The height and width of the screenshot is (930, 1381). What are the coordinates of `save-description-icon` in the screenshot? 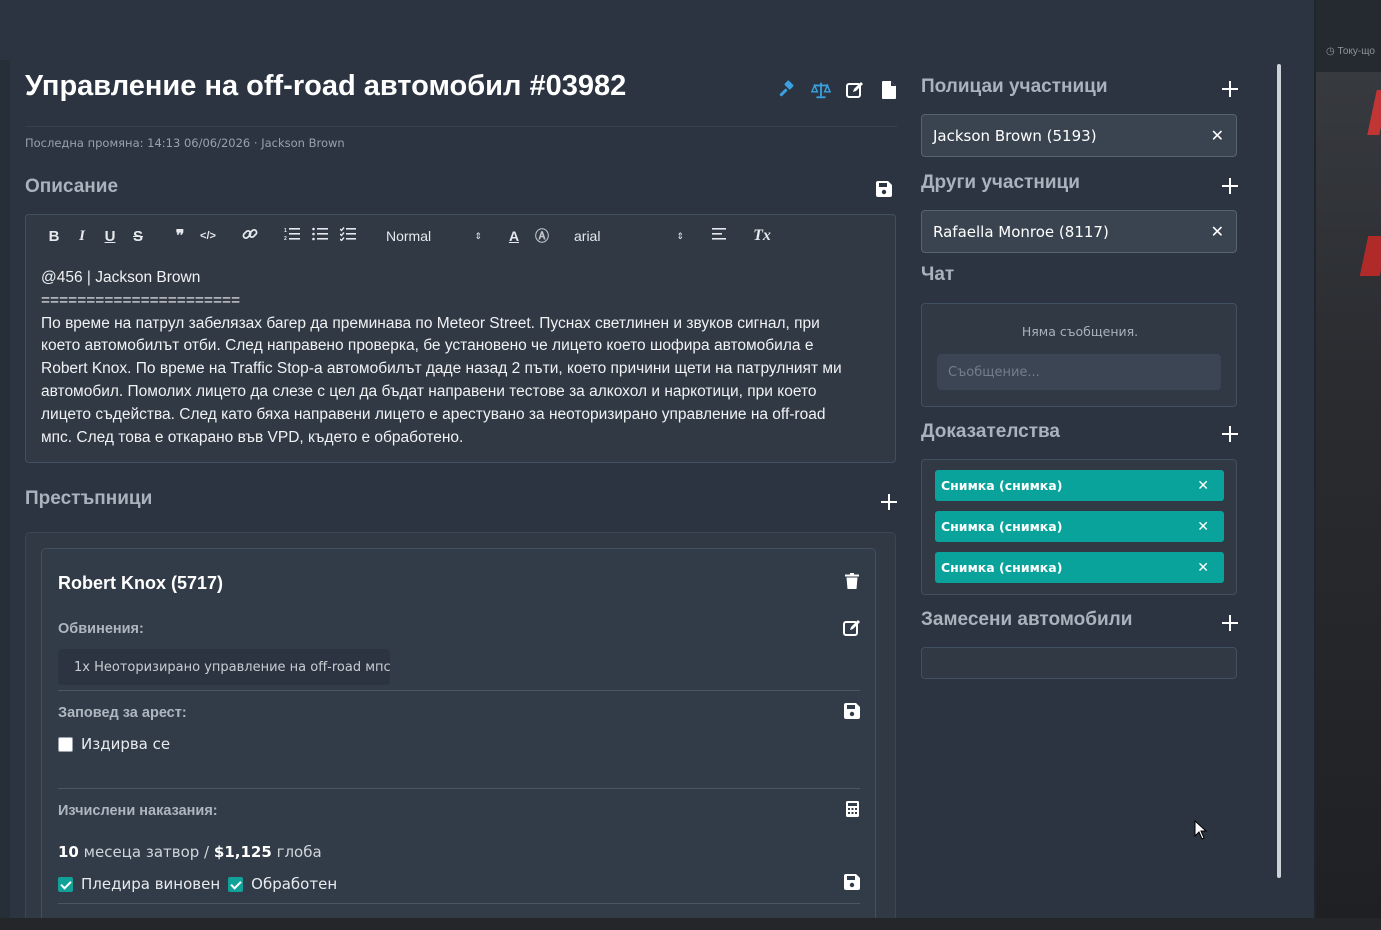 It's located at (884, 189).